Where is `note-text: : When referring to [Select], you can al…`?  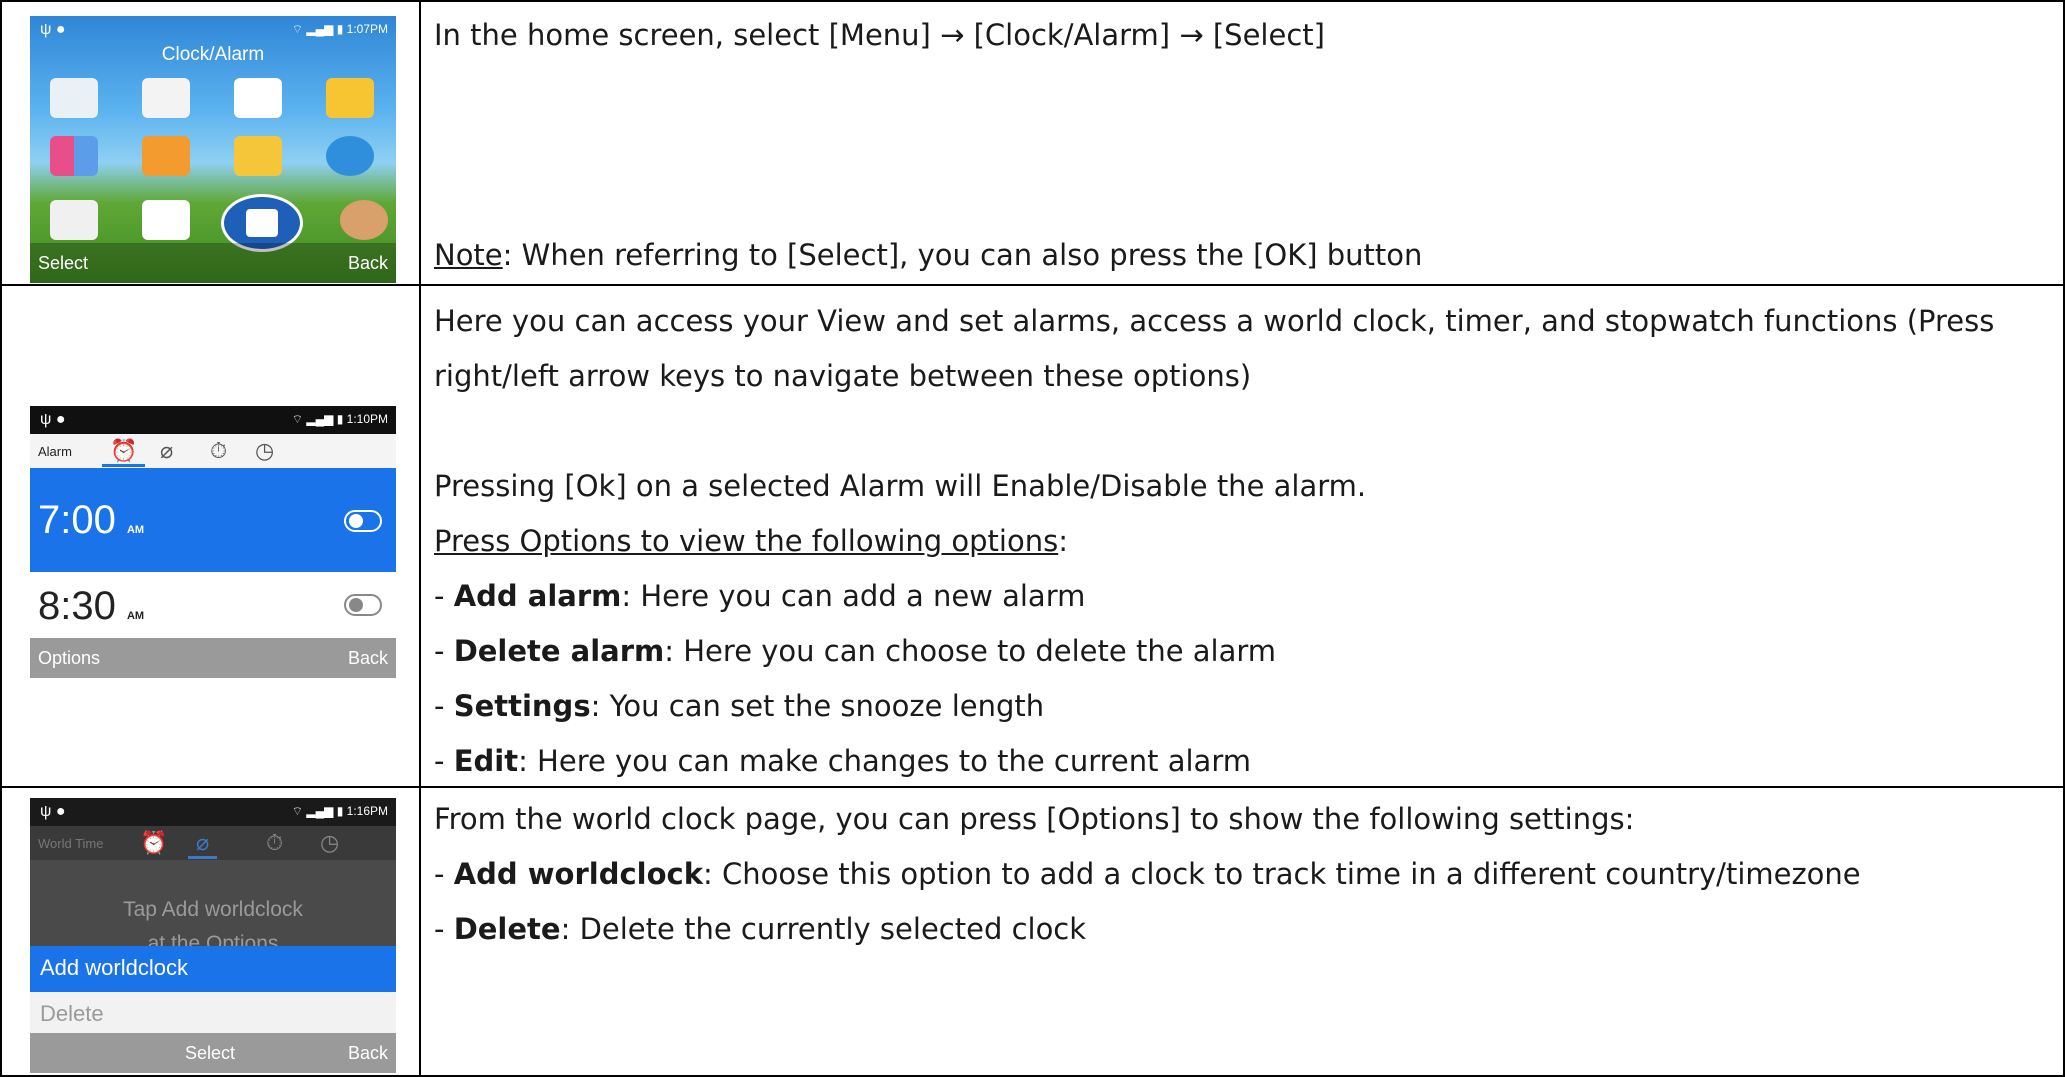
note-text: : When referring to [Select], you can al… is located at coordinates (962, 255).